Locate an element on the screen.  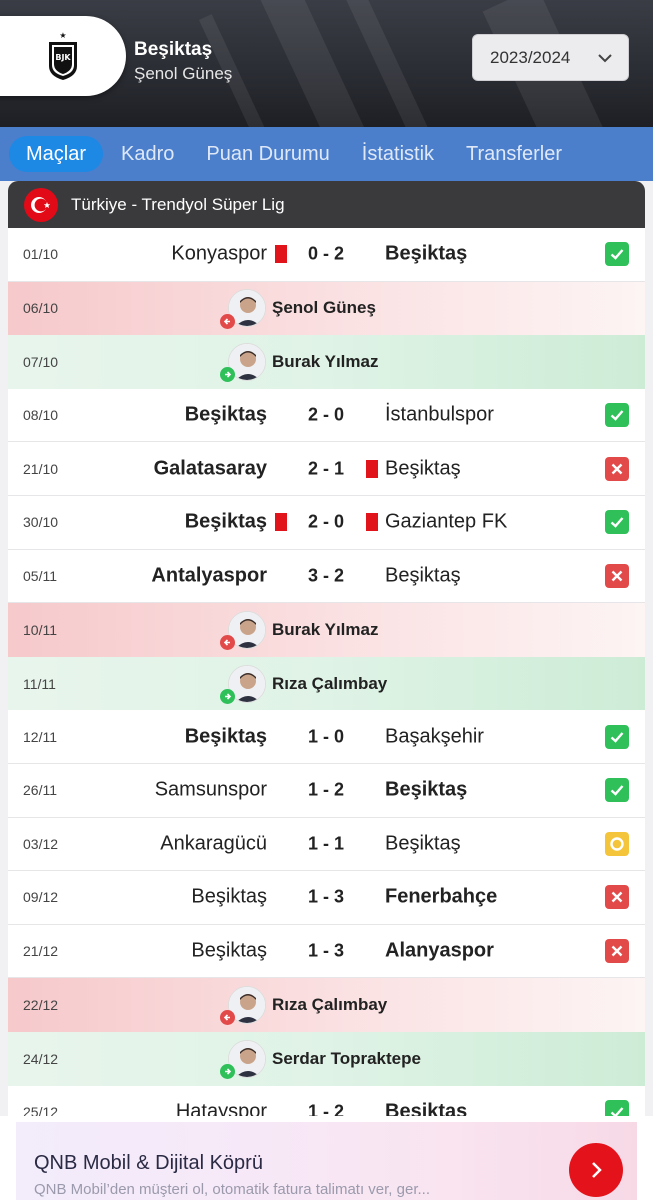
svg-text: BJK is located at coordinates (63, 57).